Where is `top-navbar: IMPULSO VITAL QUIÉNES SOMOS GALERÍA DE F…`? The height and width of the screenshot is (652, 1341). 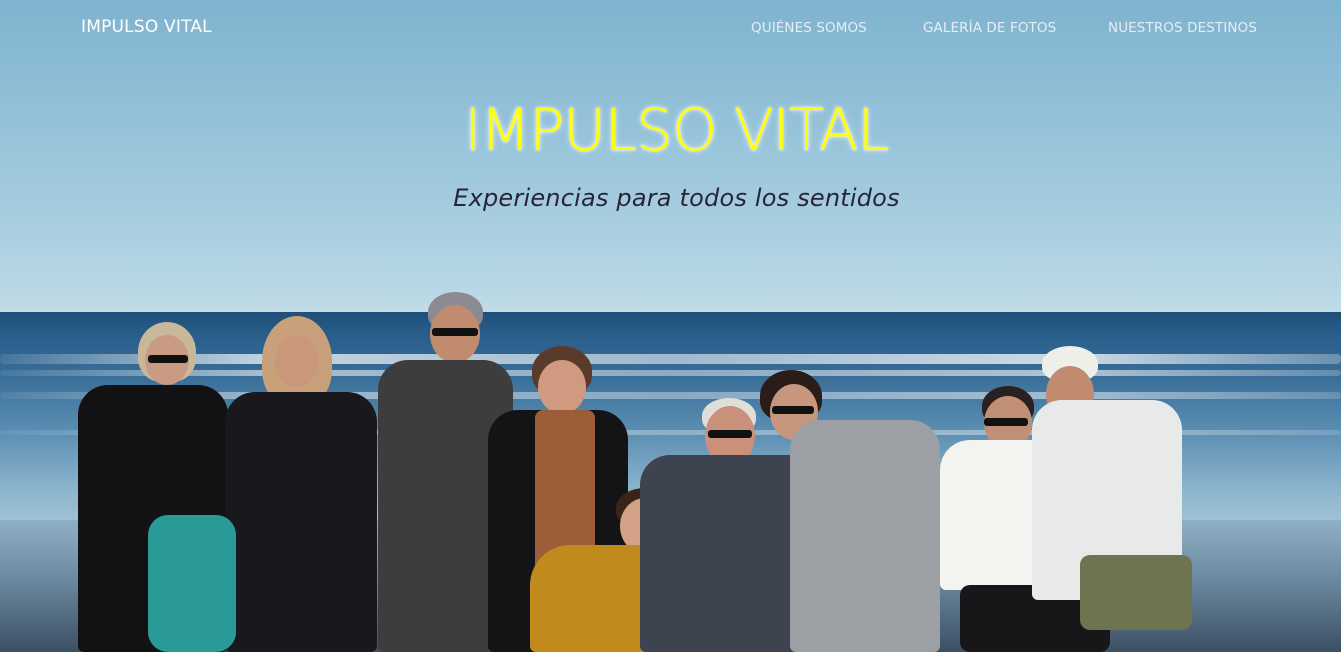 top-navbar: IMPULSO VITAL QUIÉNES SOMOS GALERÍA DE F… is located at coordinates (670, 29).